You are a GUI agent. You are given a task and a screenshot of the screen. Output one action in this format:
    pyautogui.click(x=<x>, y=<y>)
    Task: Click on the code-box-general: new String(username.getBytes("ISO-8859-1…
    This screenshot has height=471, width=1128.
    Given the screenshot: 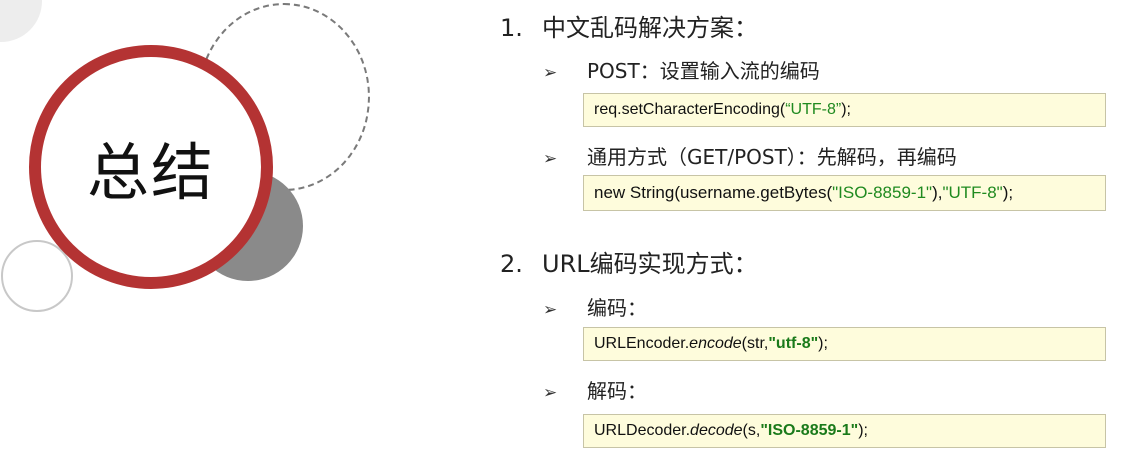 What is the action you would take?
    pyautogui.click(x=844, y=193)
    